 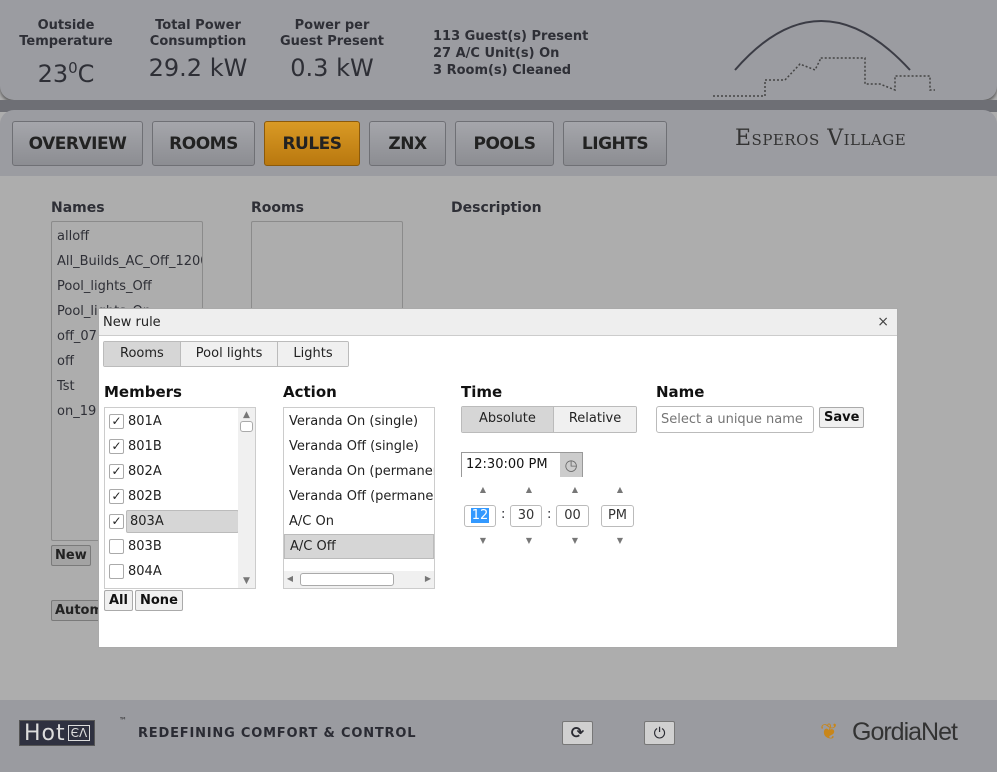 I want to click on list-item: Pool_lights_Off, so click(x=127, y=286).